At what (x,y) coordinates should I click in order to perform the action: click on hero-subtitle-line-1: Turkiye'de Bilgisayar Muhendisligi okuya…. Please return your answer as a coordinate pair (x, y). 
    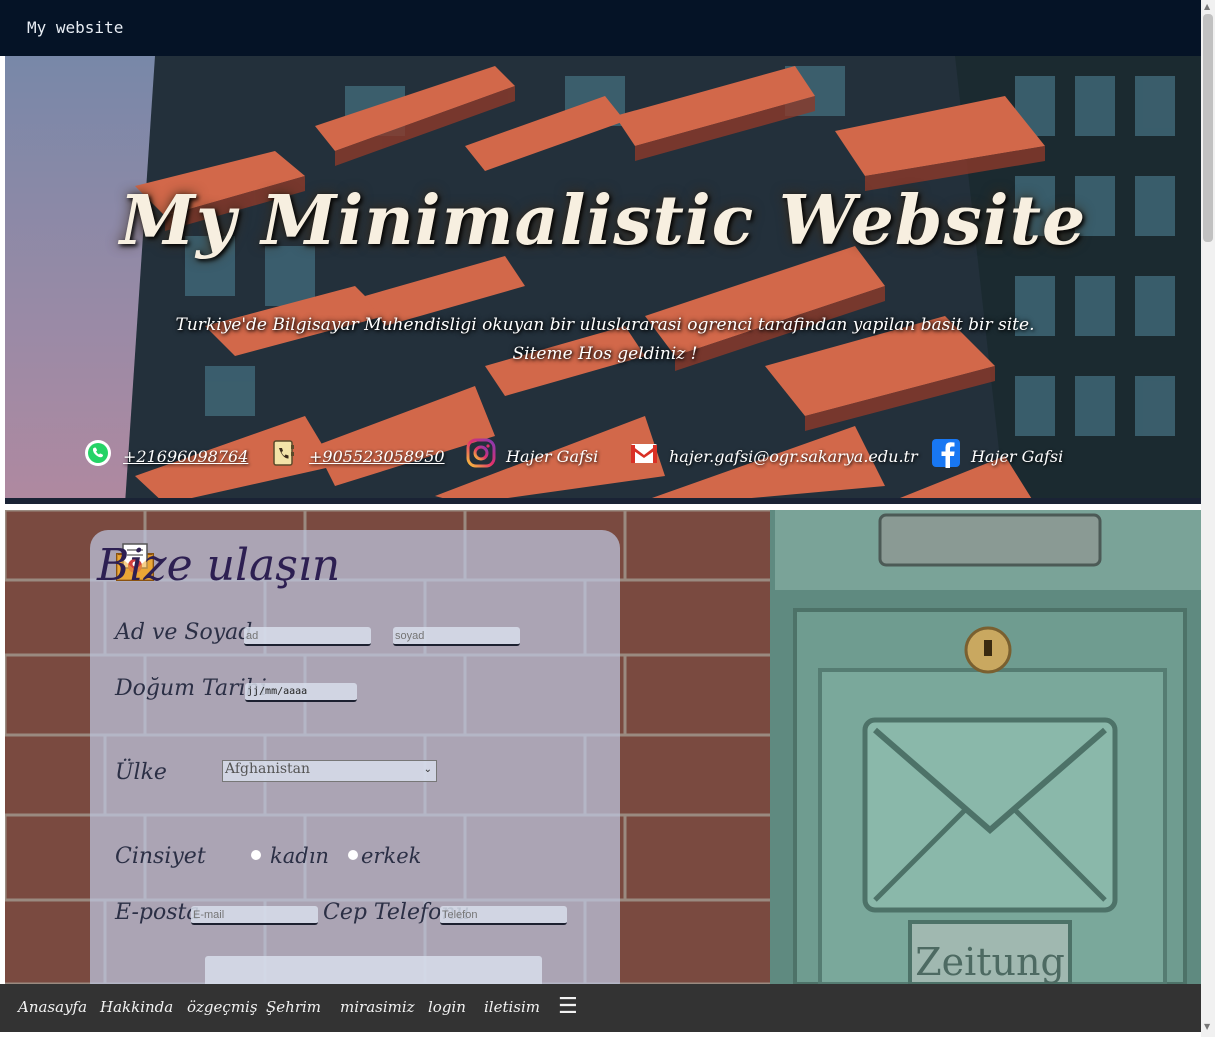
    Looking at the image, I should click on (605, 325).